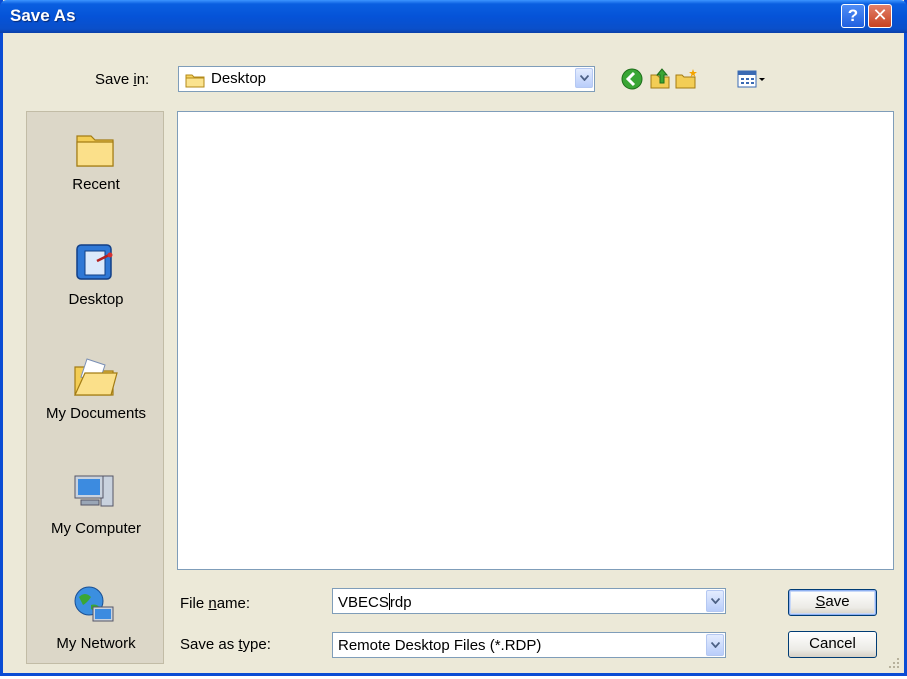  What do you see at coordinates (94, 604) in the screenshot?
I see `my-network-icon` at bounding box center [94, 604].